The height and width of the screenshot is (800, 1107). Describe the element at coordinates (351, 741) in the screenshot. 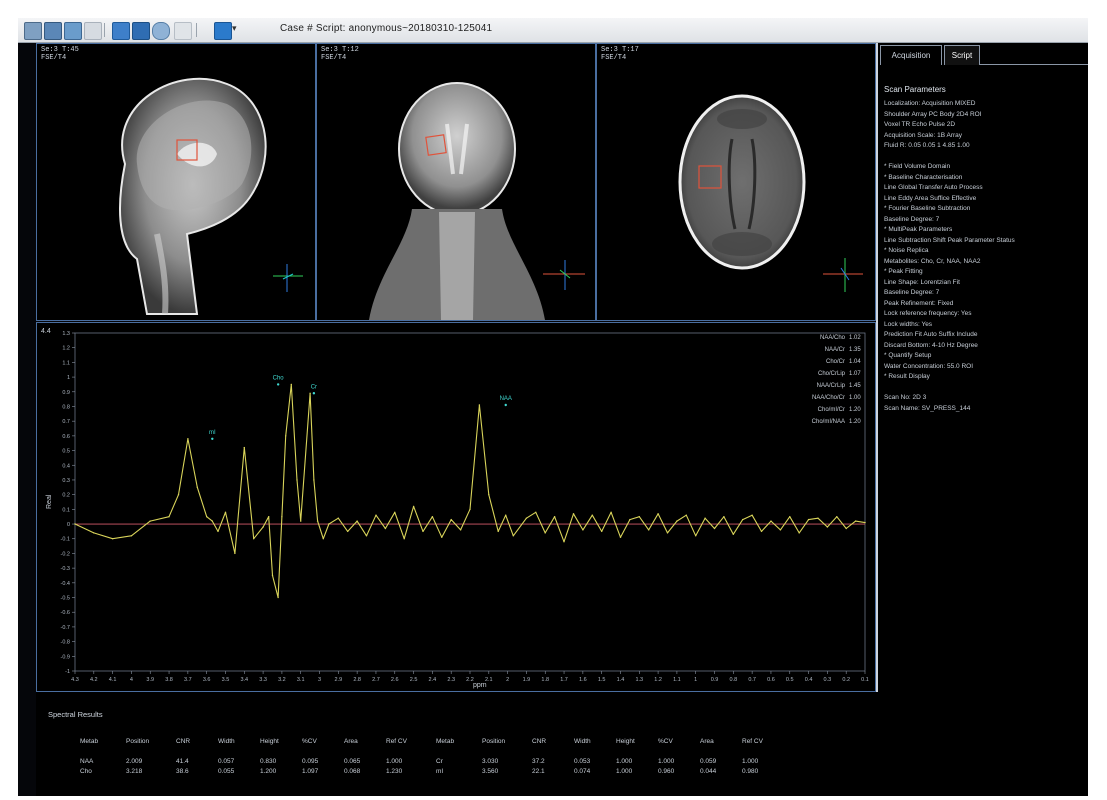

I see `results-header-cell: Area` at that location.